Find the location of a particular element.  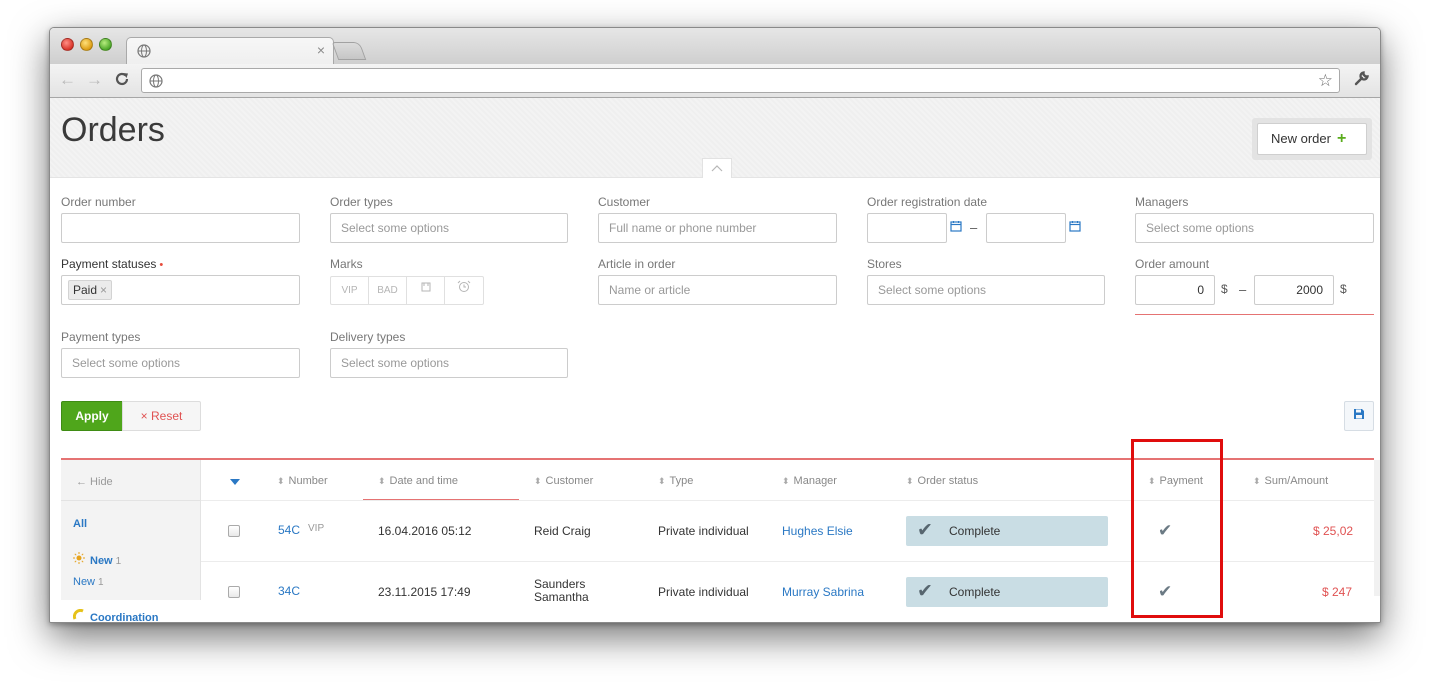

order-number-link: 34C is located at coordinates (289, 591).